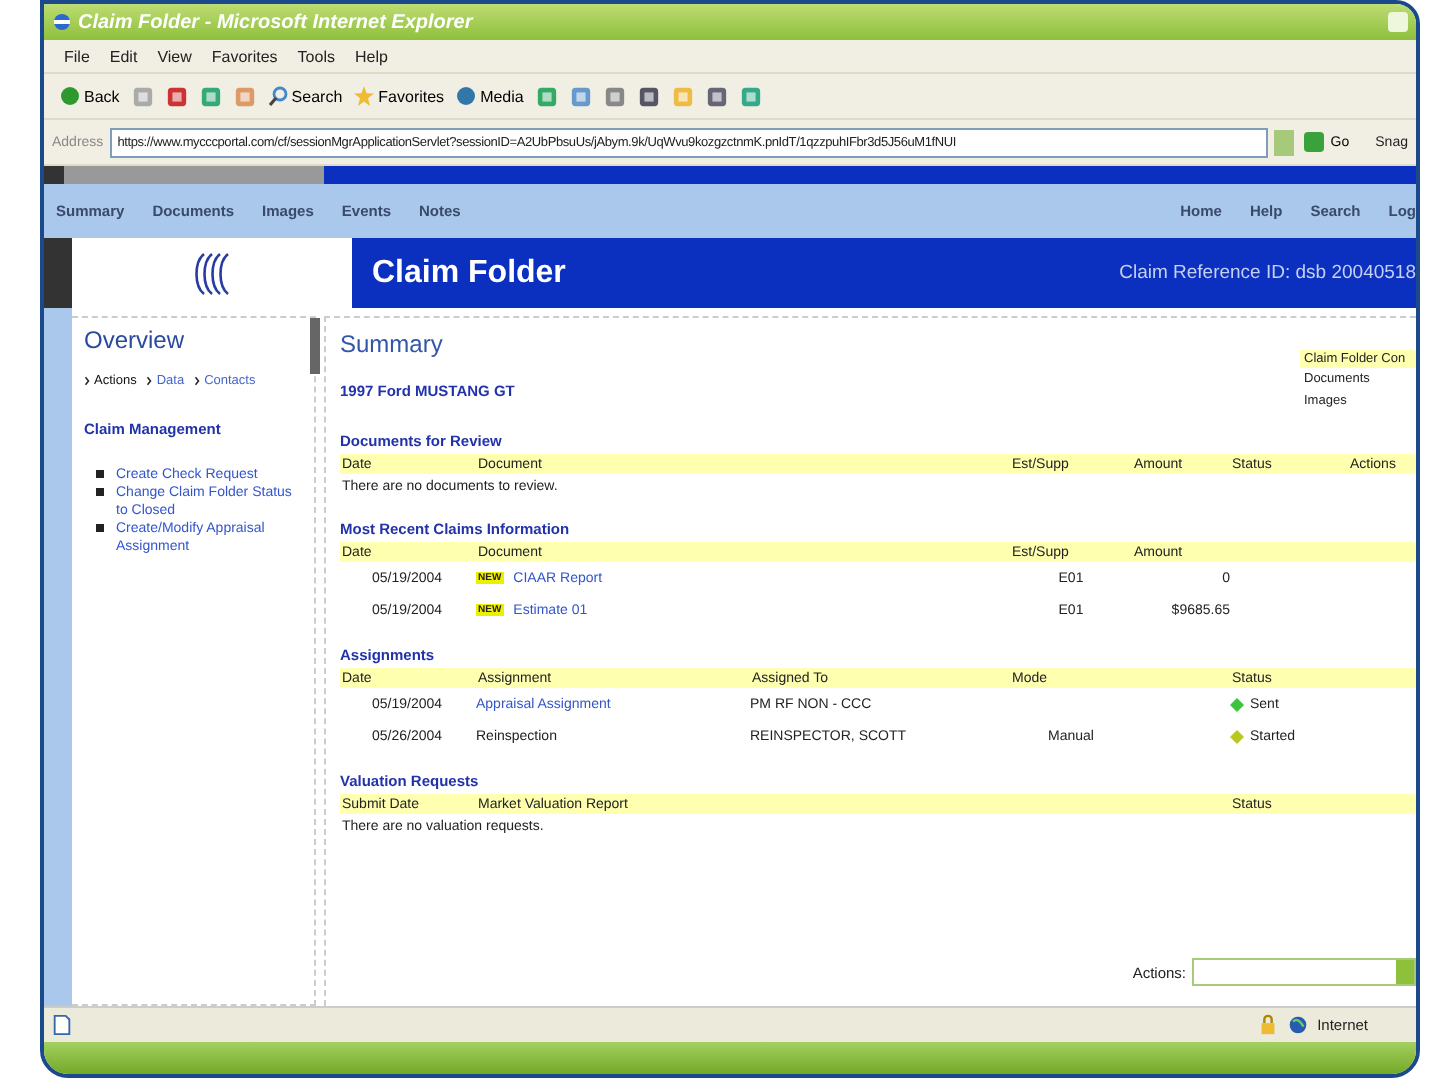  I want to click on menu-item: Edit, so click(123, 56).